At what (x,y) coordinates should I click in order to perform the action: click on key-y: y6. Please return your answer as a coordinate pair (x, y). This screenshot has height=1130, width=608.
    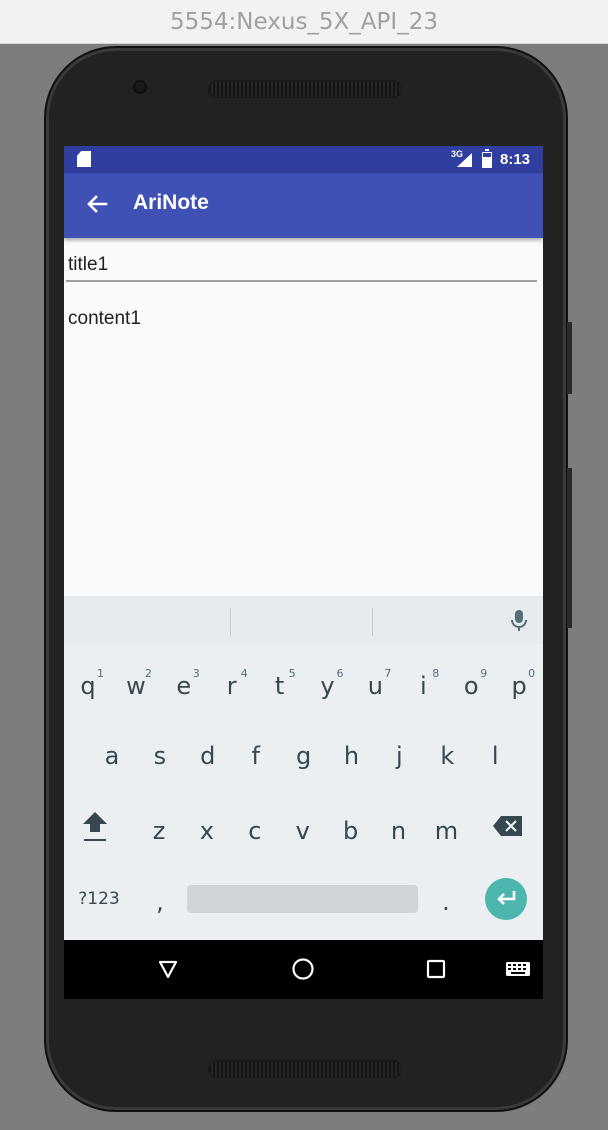
    Looking at the image, I should click on (328, 686).